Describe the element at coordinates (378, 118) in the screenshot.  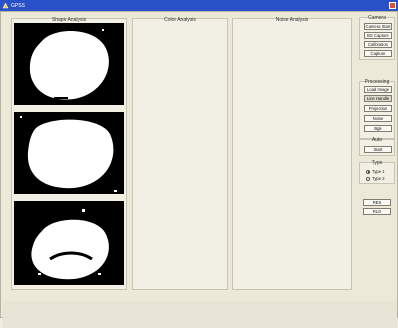
I see `noise-button: Noise` at that location.